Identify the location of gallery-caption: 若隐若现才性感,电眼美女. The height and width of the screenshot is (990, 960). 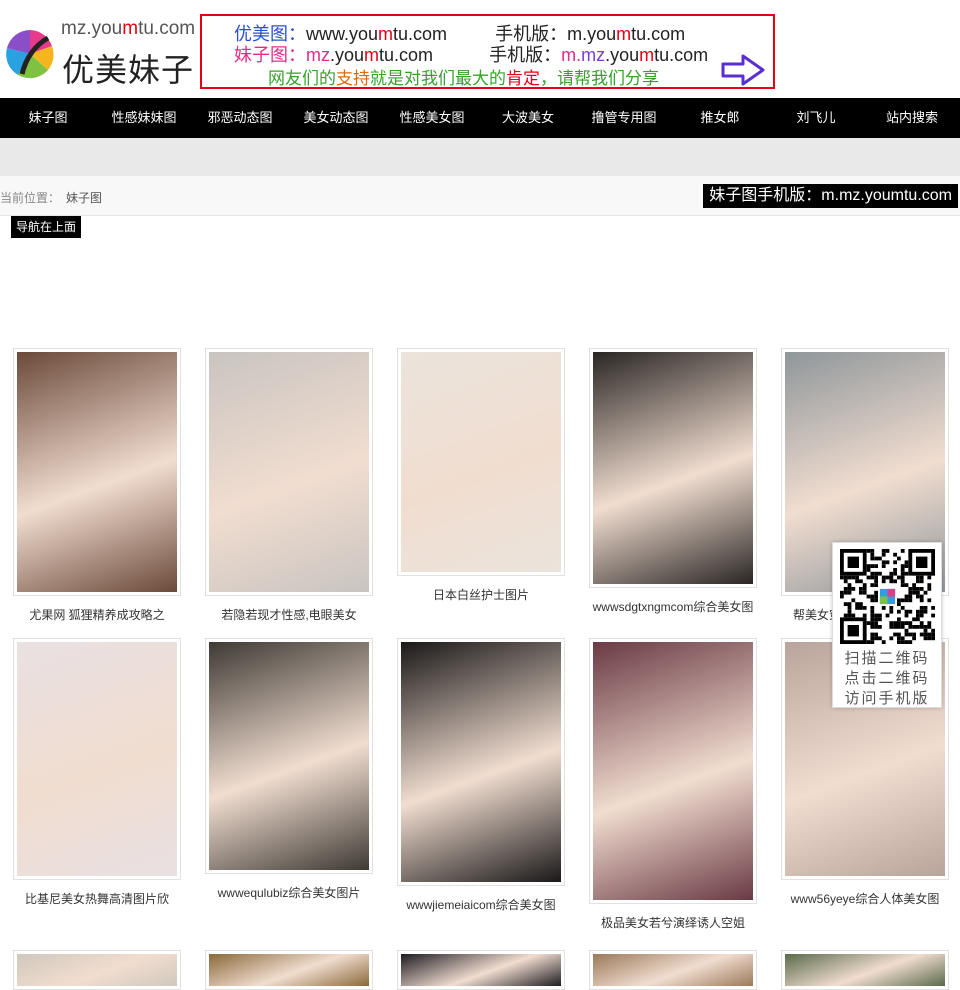
(289, 614).